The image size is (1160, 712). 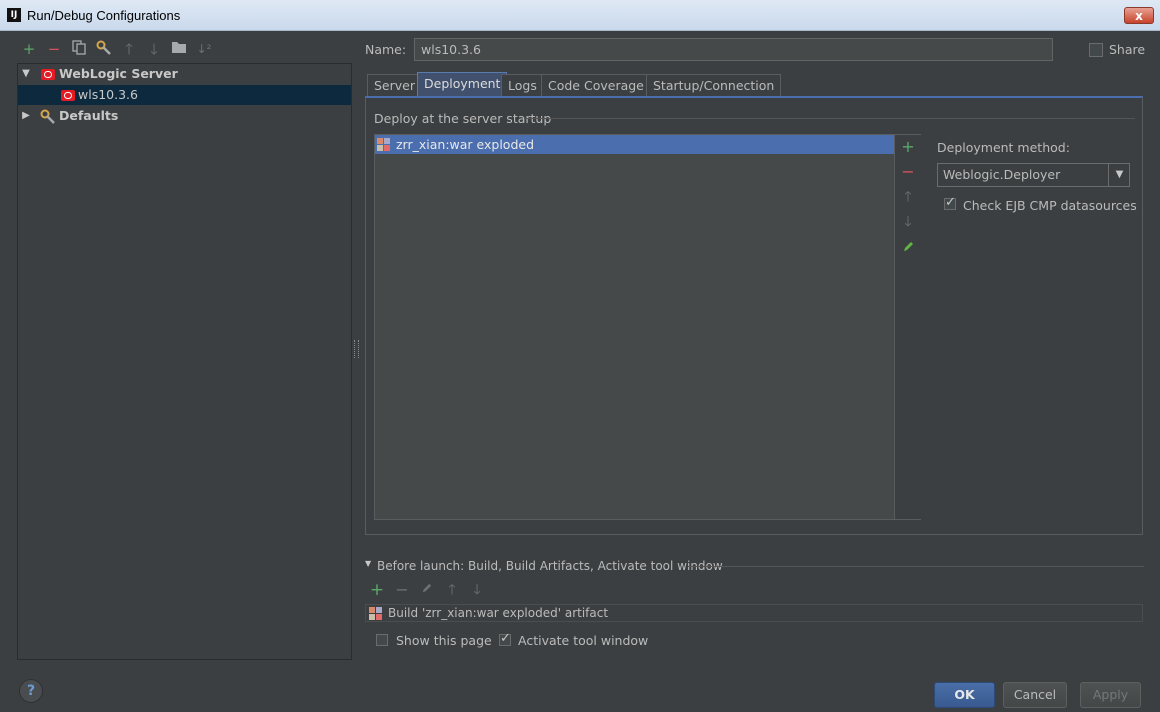 What do you see at coordinates (583, 640) in the screenshot?
I see `activate-tool-window-label: Activate tool window` at bounding box center [583, 640].